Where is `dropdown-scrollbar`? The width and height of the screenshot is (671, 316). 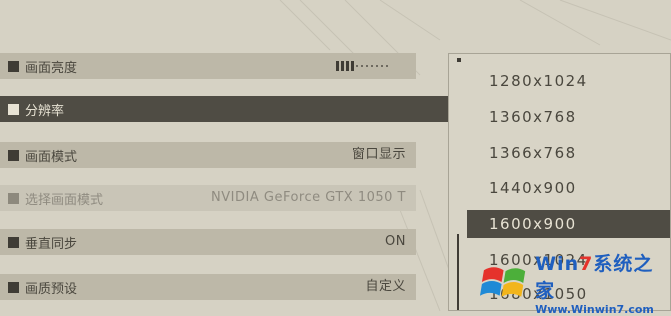
dropdown-scrollbar is located at coordinates (458, 272).